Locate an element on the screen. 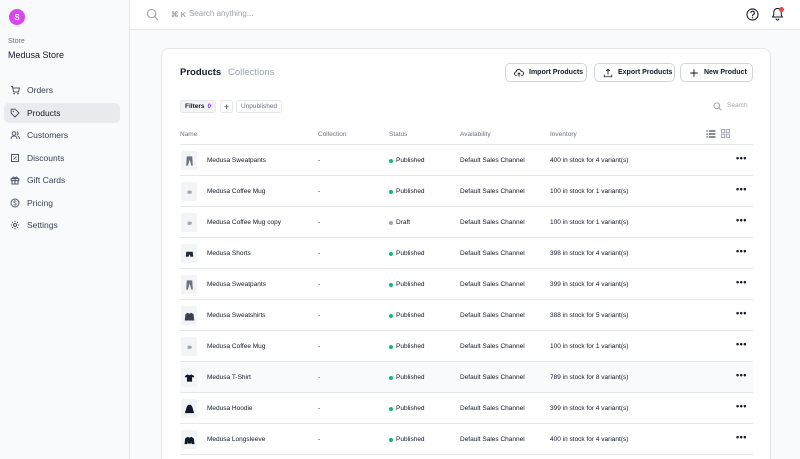 Image resolution: width=800 pixels, height=459 pixels. sidebar-item-label: Pricing is located at coordinates (40, 202).